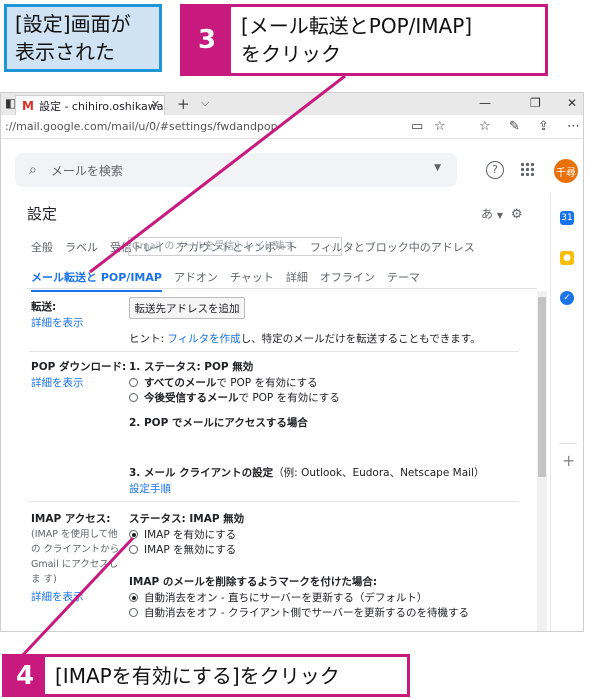  I want to click on minimize-icon: —, so click(485, 103).